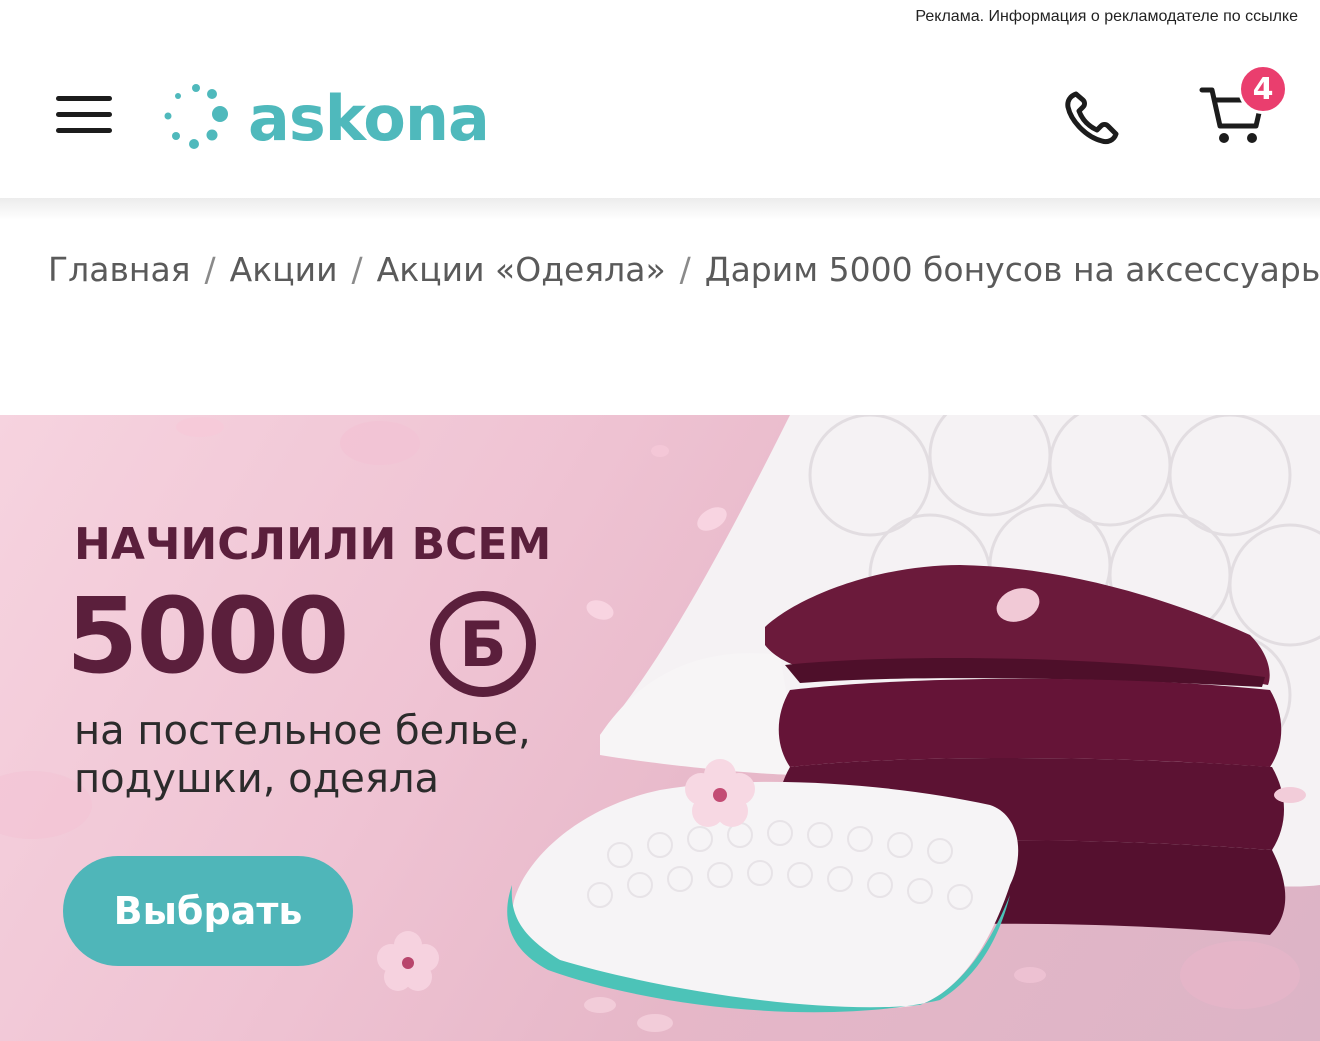 The image size is (1320, 1041). What do you see at coordinates (369, 118) in the screenshot?
I see `logo-text: askona` at bounding box center [369, 118].